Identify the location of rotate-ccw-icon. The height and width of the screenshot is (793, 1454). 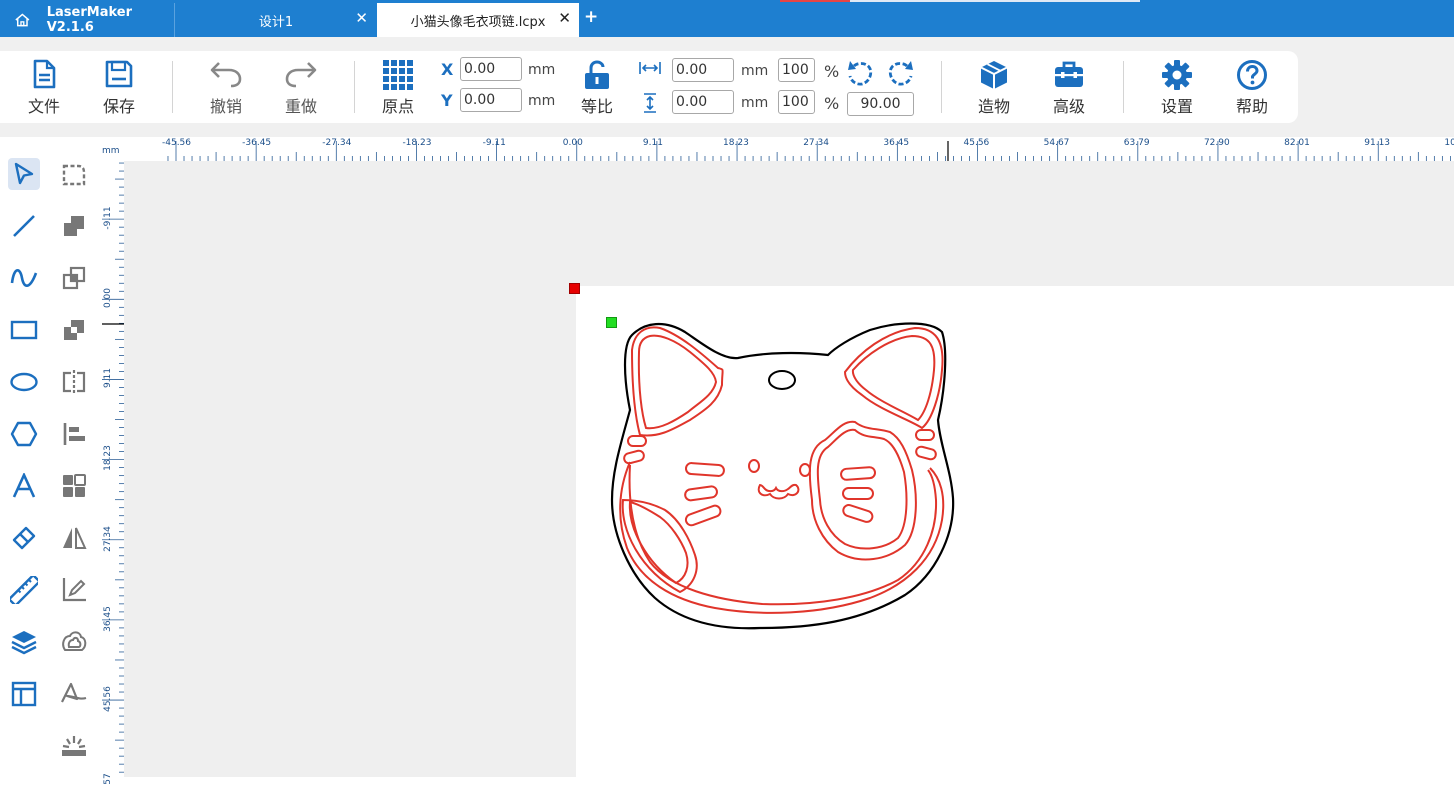
(861, 73).